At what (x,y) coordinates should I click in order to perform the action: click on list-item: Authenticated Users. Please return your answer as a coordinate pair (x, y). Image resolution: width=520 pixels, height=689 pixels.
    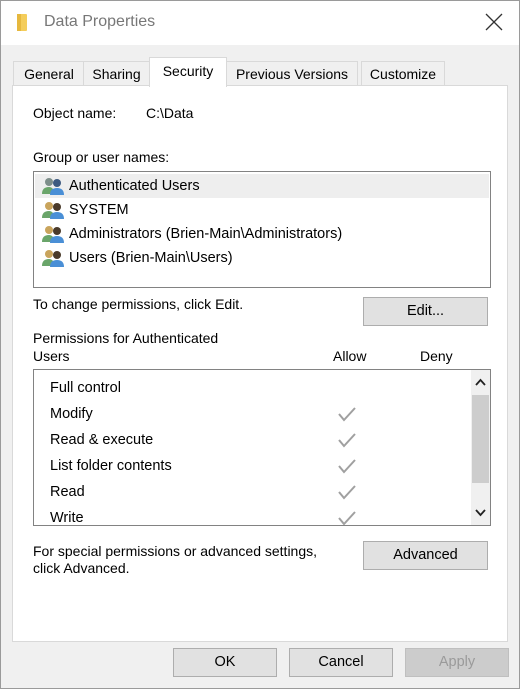
    Looking at the image, I should click on (262, 186).